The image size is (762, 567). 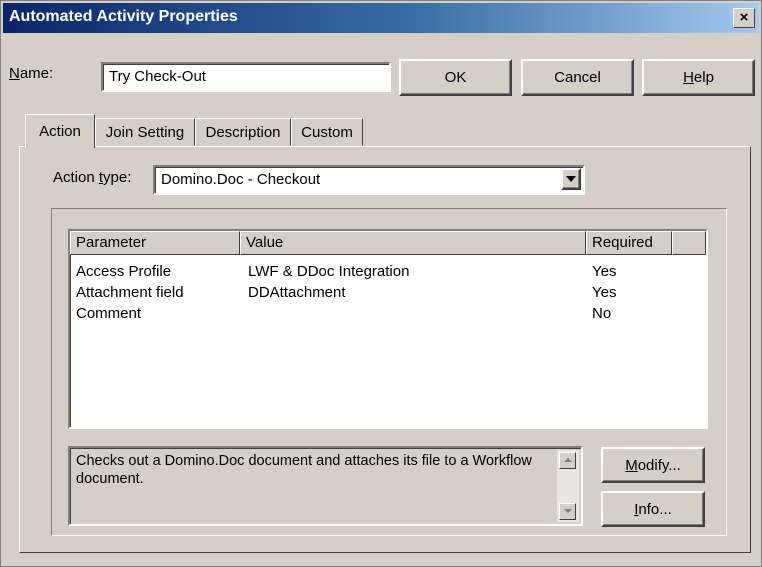 I want to click on tab-description: Description, so click(x=243, y=132).